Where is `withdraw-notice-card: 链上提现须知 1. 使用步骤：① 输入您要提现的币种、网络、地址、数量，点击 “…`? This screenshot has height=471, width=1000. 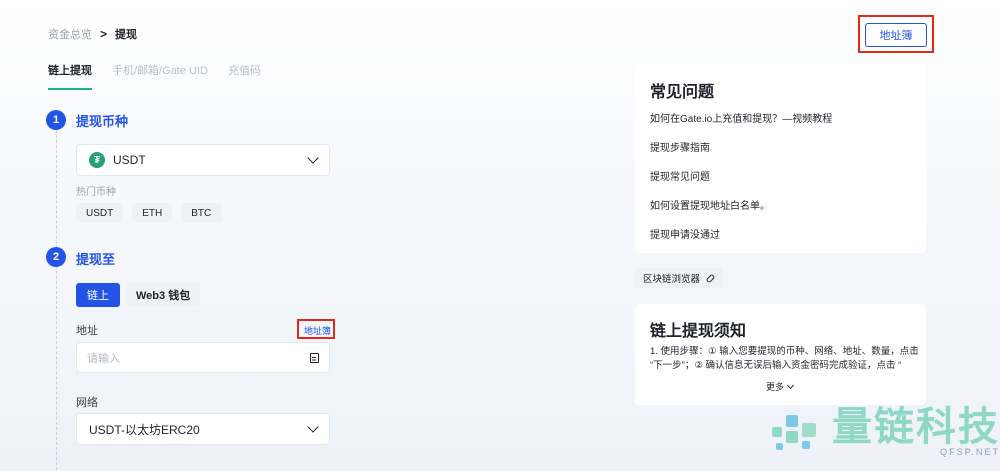 withdraw-notice-card: 链上提现须知 1. 使用步骤：① 输入您要提现的币种、网络、地址、数量，点击 “… is located at coordinates (780, 354).